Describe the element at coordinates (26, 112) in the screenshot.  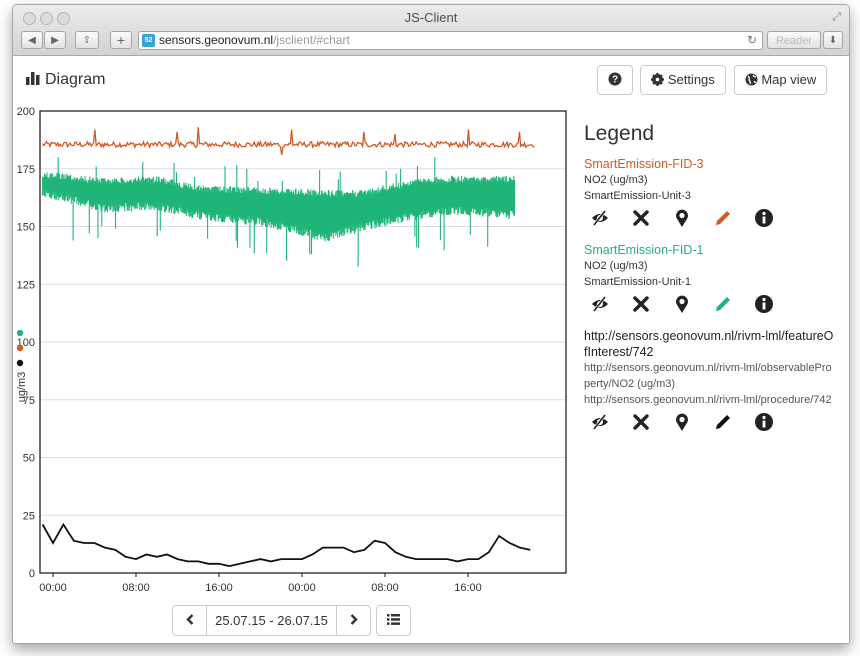
I see `y-tick-label: 200` at that location.